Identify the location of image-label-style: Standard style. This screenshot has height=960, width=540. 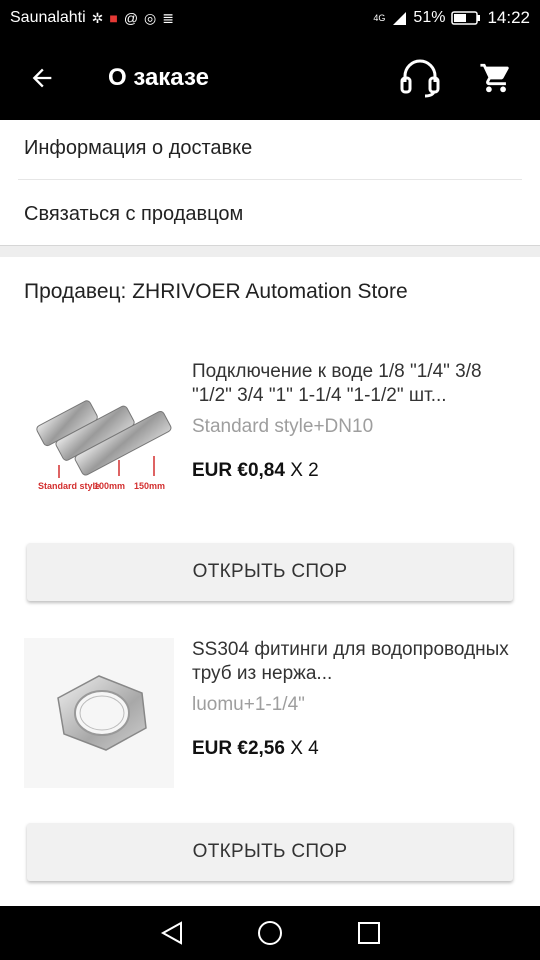
(69, 486).